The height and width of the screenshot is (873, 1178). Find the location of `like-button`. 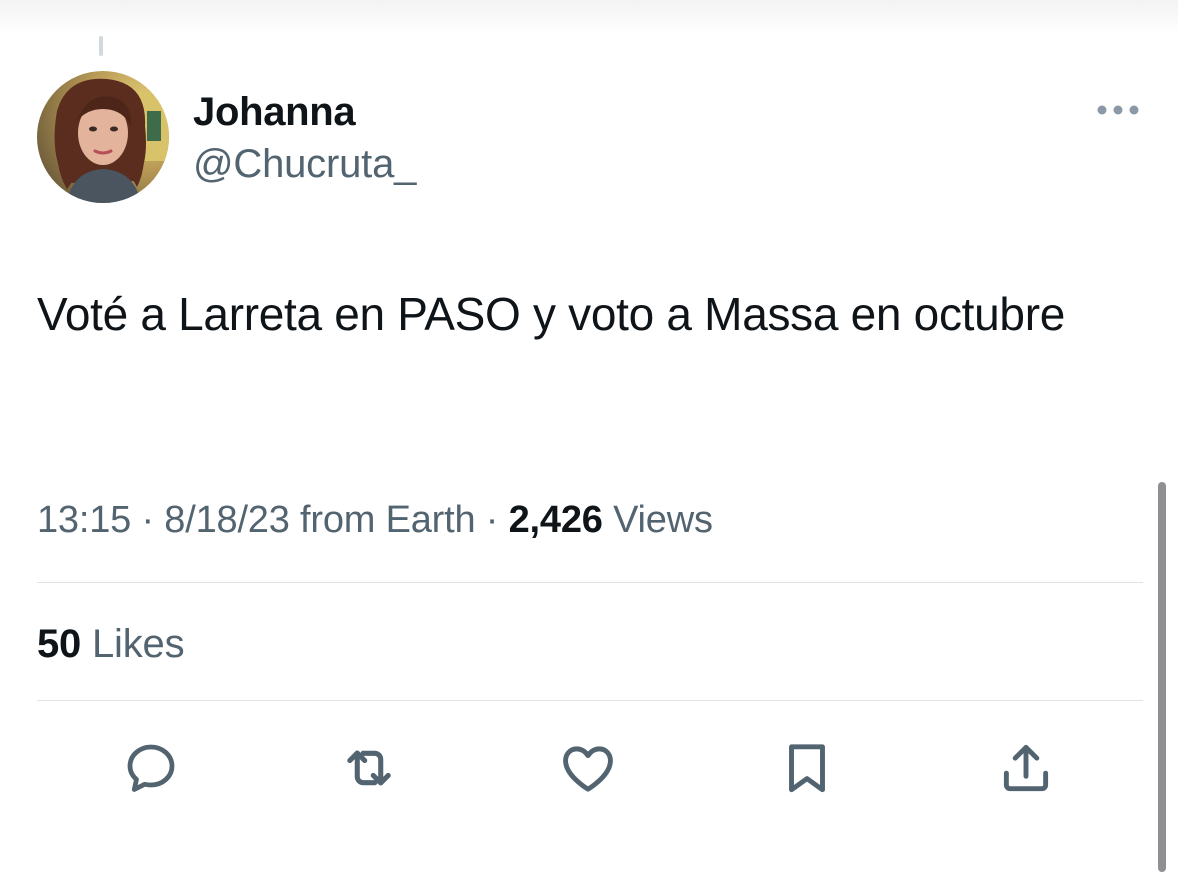

like-button is located at coordinates (588, 768).